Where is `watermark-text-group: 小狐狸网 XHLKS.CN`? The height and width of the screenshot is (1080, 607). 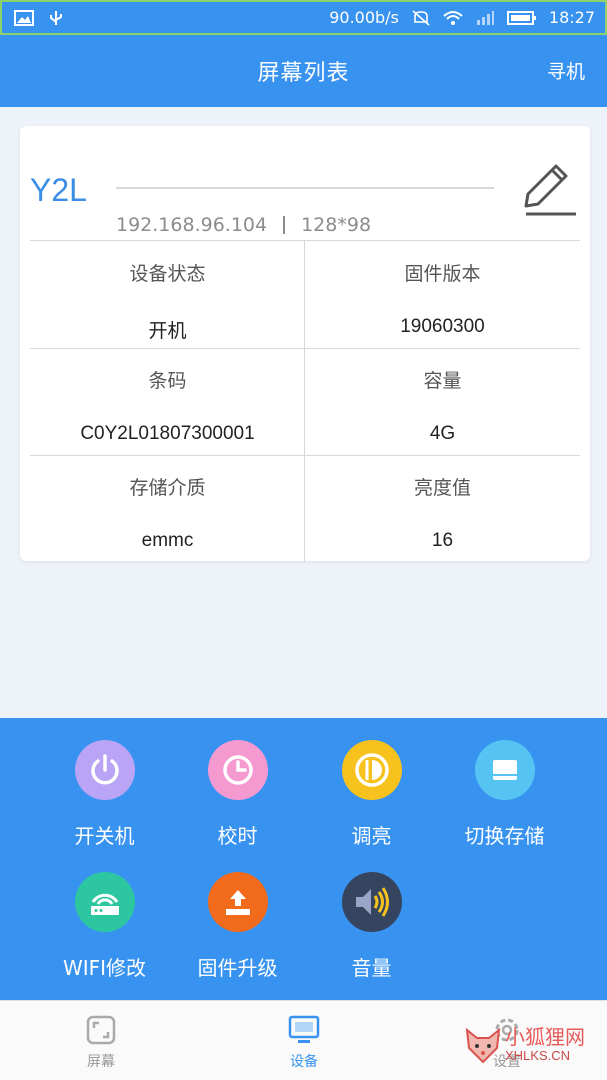
watermark-text-group: 小狐狸网 XHLKS.CN is located at coordinates (545, 1044).